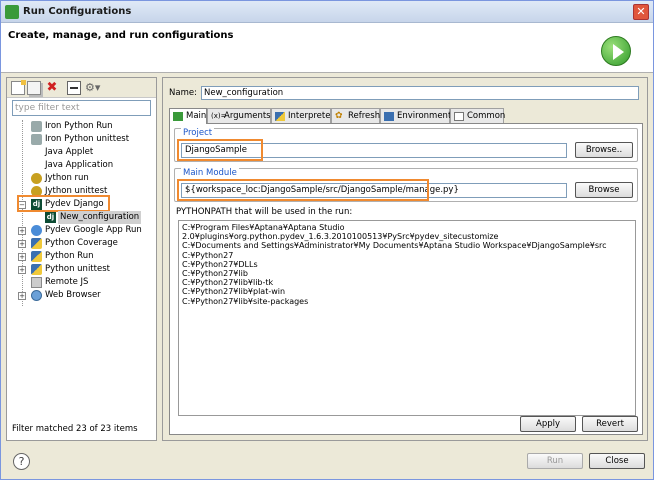 This screenshot has width=654, height=480. Describe the element at coordinates (36, 282) in the screenshot. I see `remote-js-icon` at that location.